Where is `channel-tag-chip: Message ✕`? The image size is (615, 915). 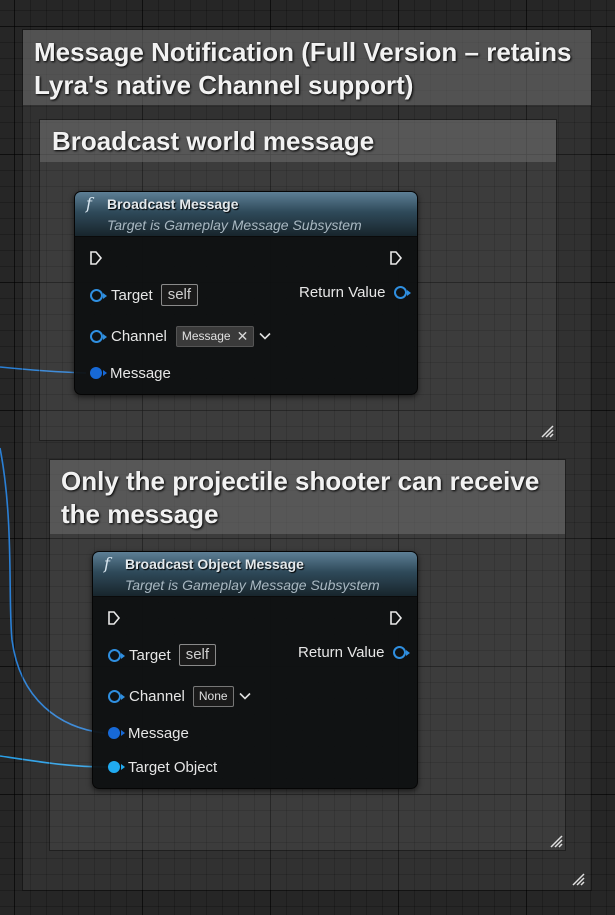 channel-tag-chip: Message ✕ is located at coordinates (215, 336).